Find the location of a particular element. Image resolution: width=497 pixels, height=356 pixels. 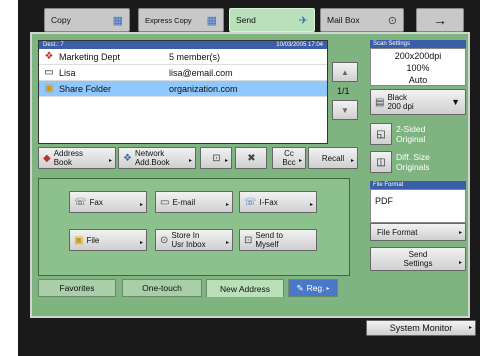

ratio-value: 100% is located at coordinates (418, 68).